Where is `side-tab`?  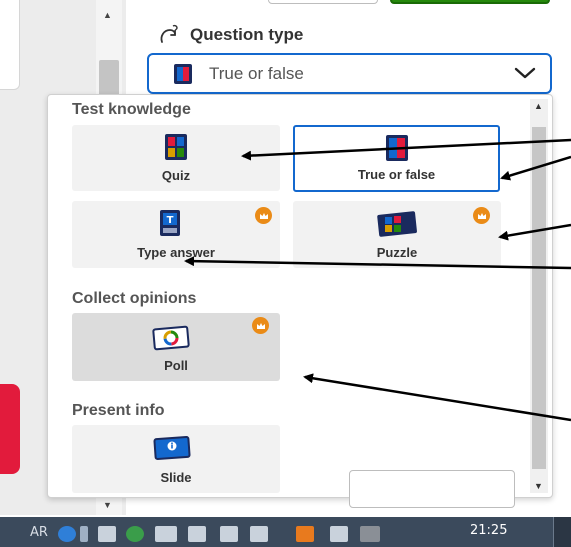 side-tab is located at coordinates (10, 429).